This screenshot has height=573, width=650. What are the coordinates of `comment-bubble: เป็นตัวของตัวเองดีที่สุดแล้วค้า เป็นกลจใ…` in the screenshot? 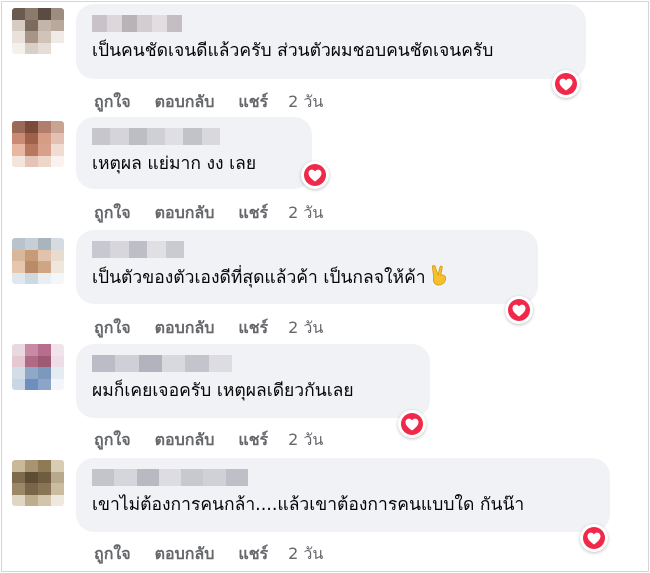 It's located at (307, 267).